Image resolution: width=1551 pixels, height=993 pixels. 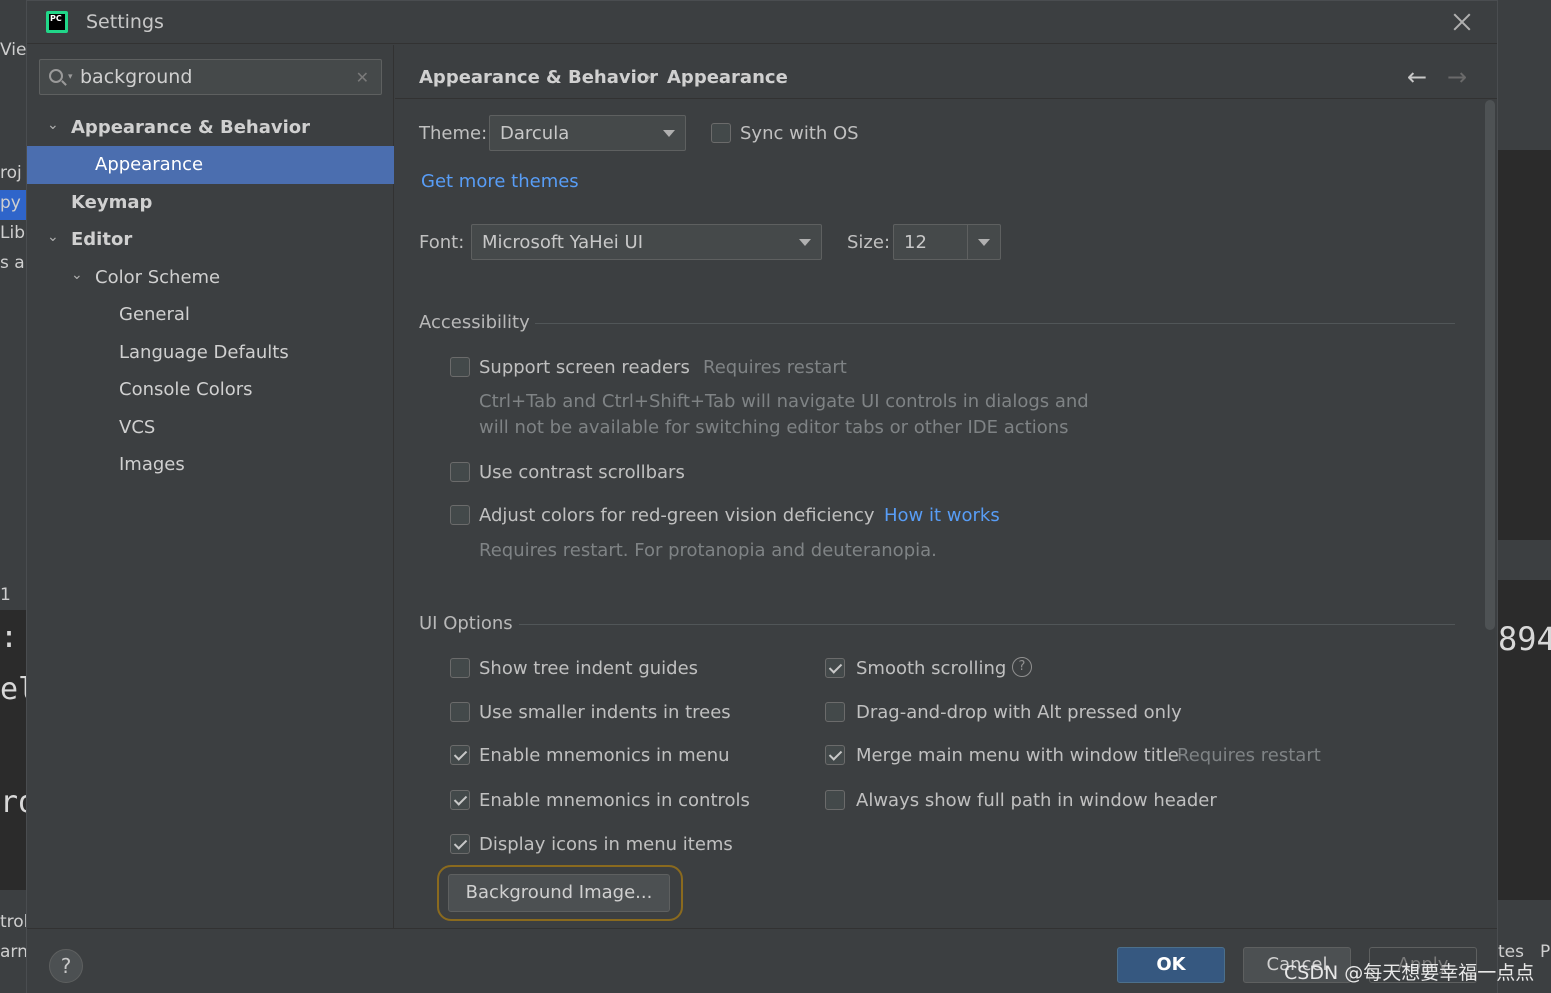 I want to click on smooth-scrolling-label: Smooth scrolling, so click(x=931, y=668).